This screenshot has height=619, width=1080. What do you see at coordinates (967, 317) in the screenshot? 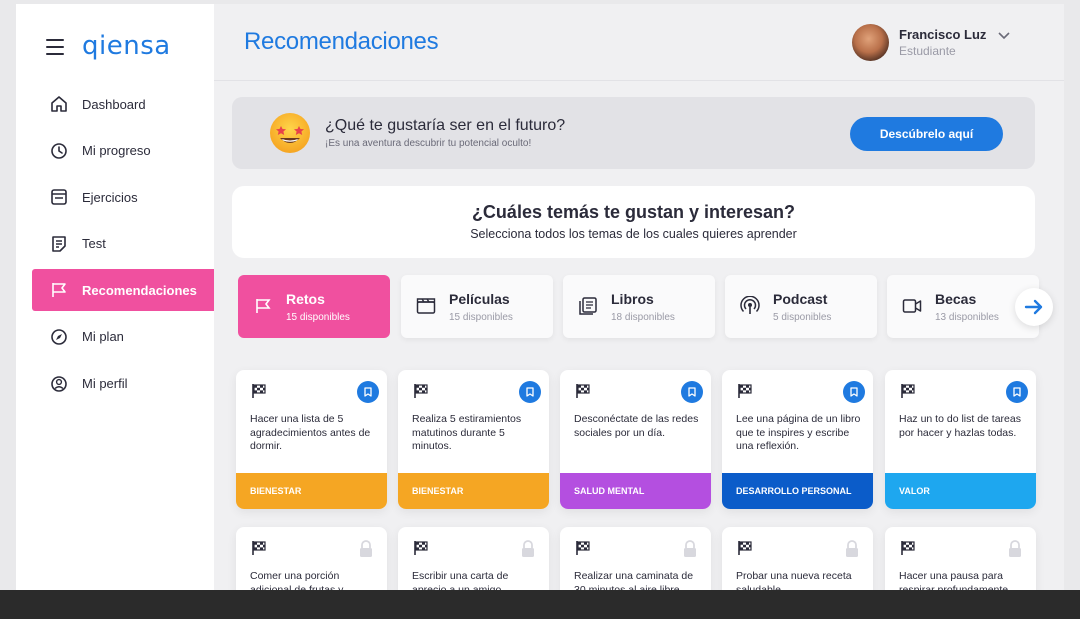
I see `category-count: 13 disponibles` at bounding box center [967, 317].